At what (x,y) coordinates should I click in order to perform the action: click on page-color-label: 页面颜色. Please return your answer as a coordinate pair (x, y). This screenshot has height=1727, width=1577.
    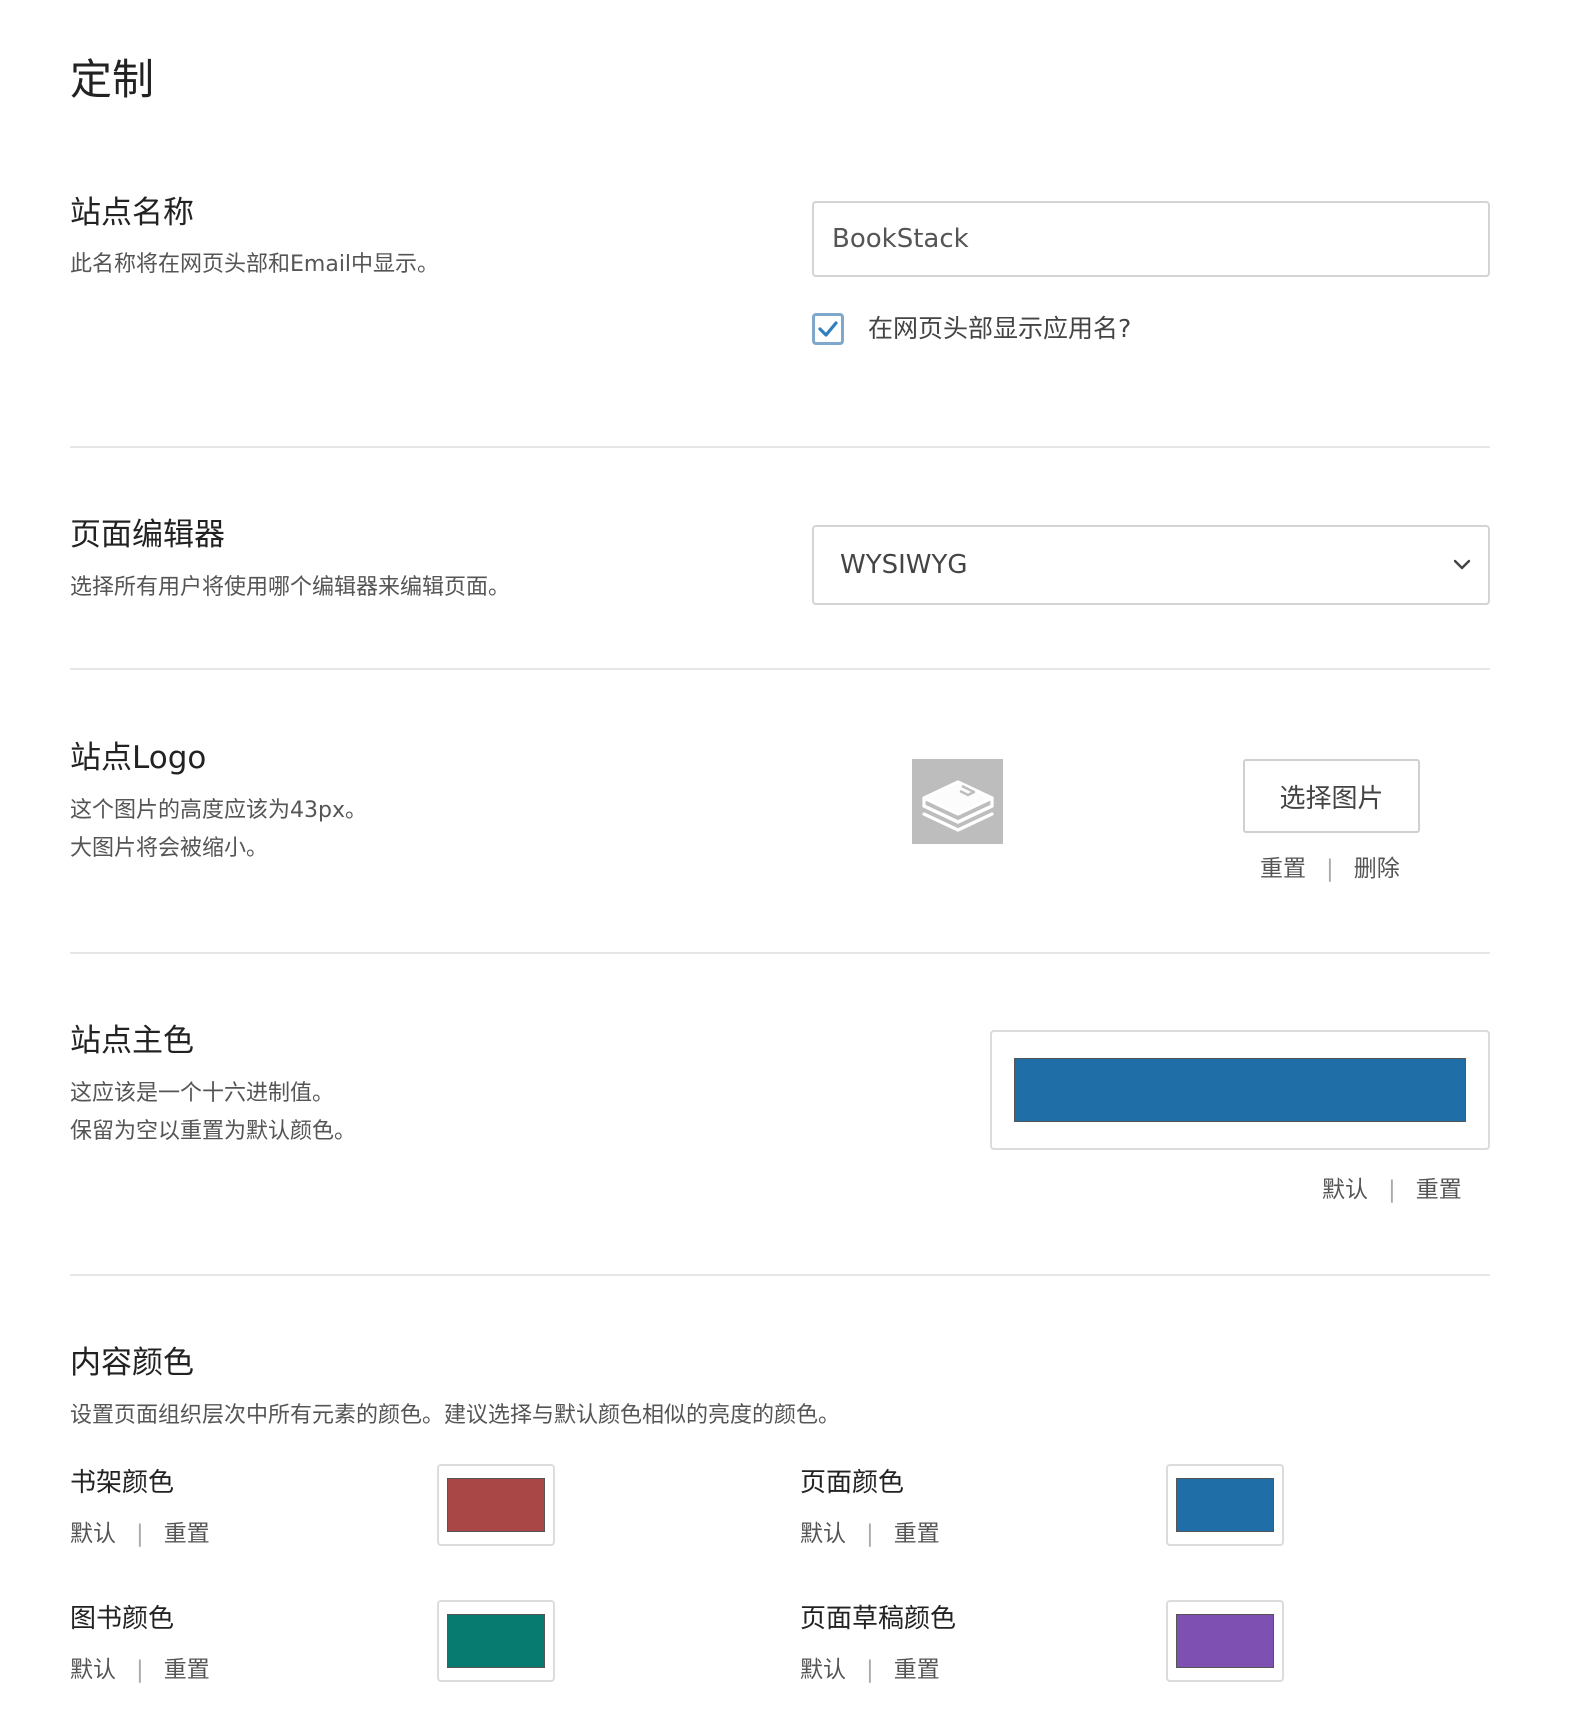
    Looking at the image, I should click on (852, 1483).